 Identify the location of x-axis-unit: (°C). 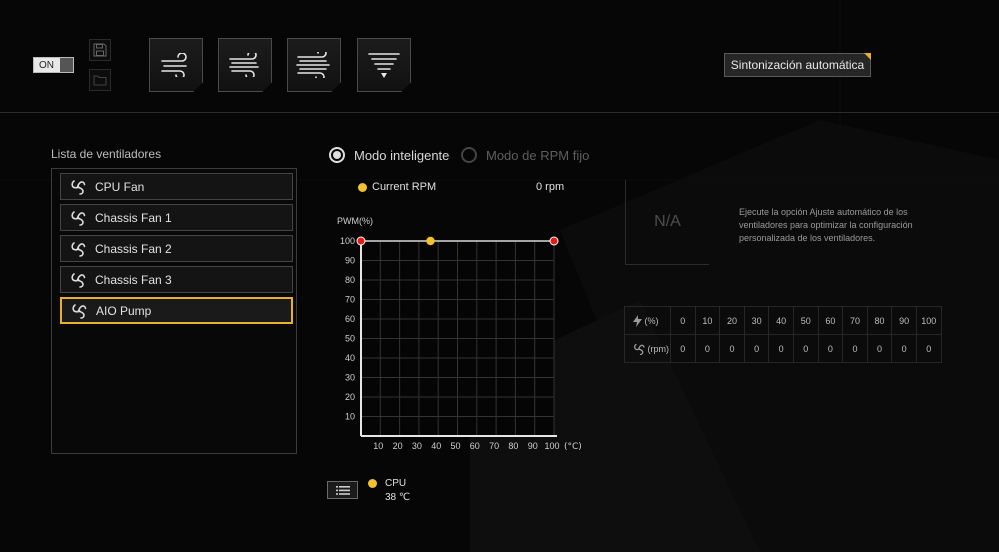
(573, 447).